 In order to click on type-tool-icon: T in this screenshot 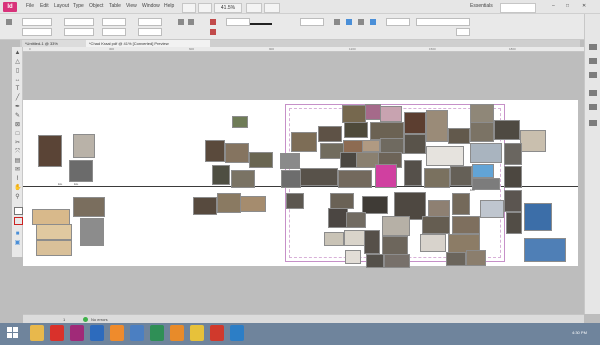, I will do `click(17, 89)`.